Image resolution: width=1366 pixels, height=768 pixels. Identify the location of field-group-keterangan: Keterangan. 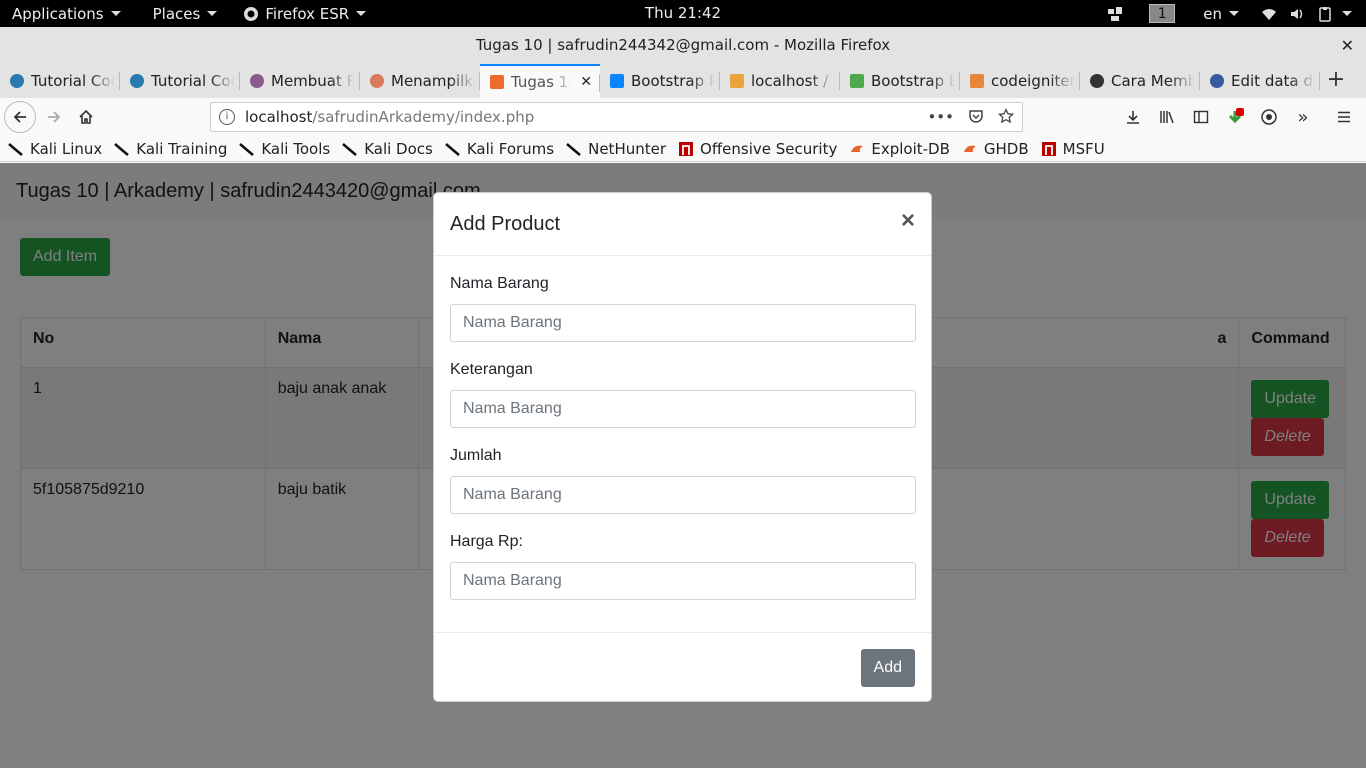
(683, 393).